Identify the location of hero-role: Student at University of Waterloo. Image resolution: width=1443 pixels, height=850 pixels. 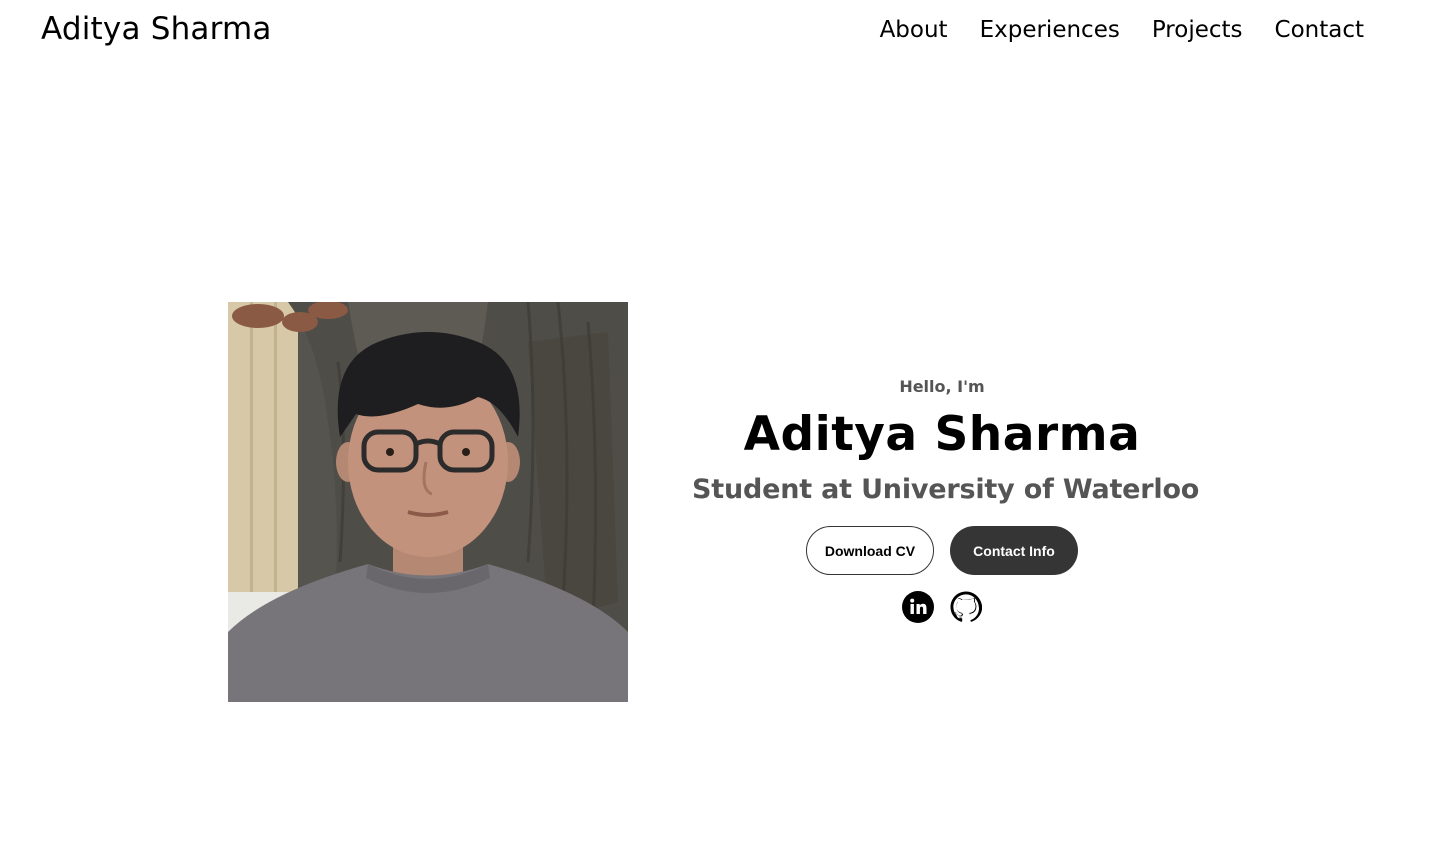
(946, 489).